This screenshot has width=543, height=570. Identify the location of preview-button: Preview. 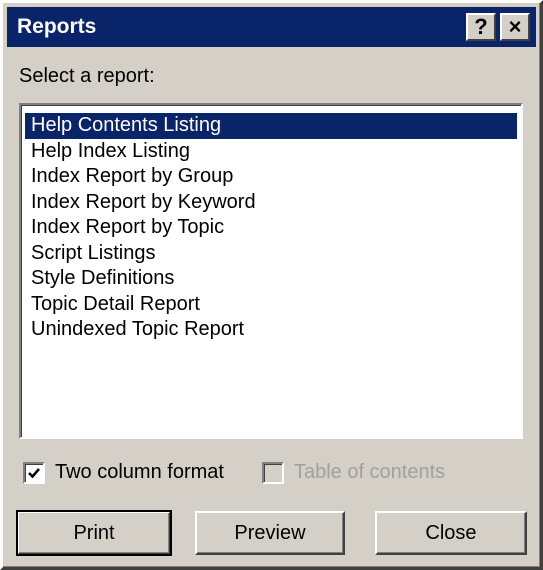
(270, 533).